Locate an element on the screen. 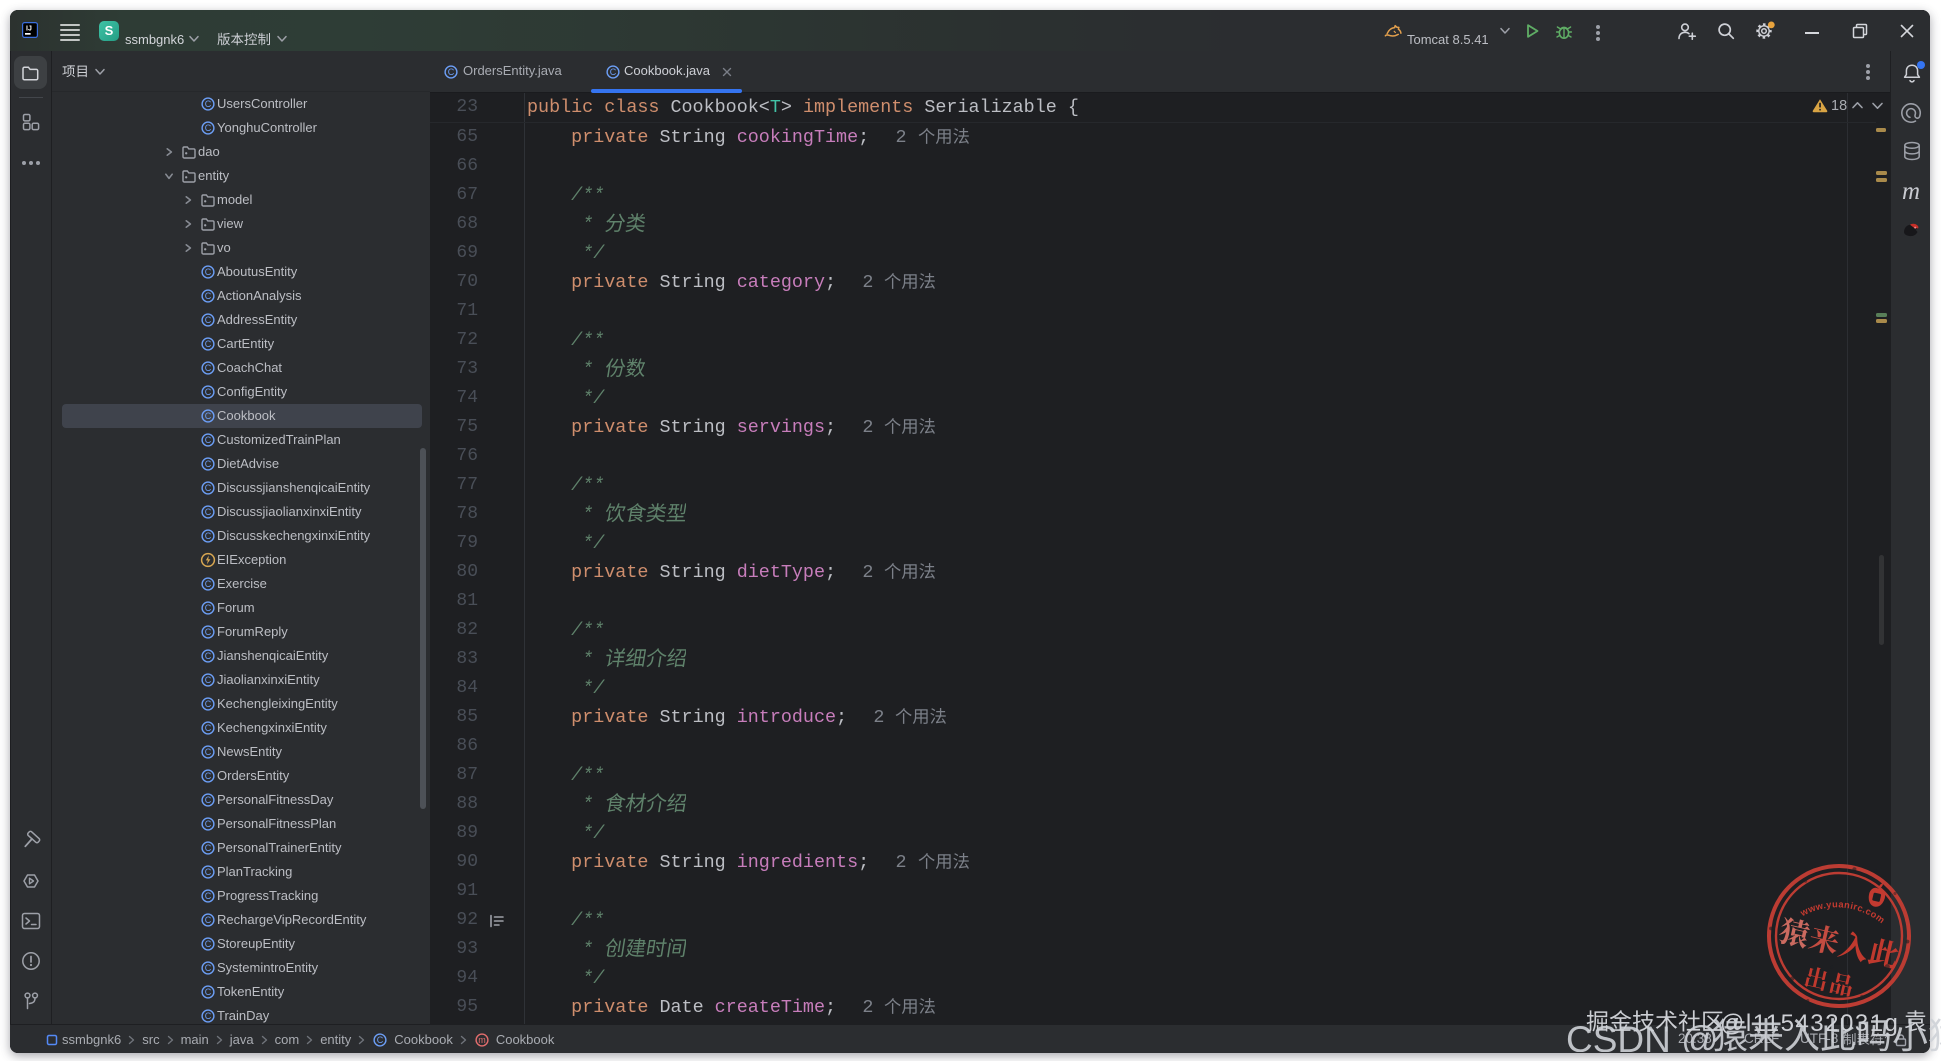 This screenshot has width=1941, height=1061. svg-text: IJ is located at coordinates (29, 29).